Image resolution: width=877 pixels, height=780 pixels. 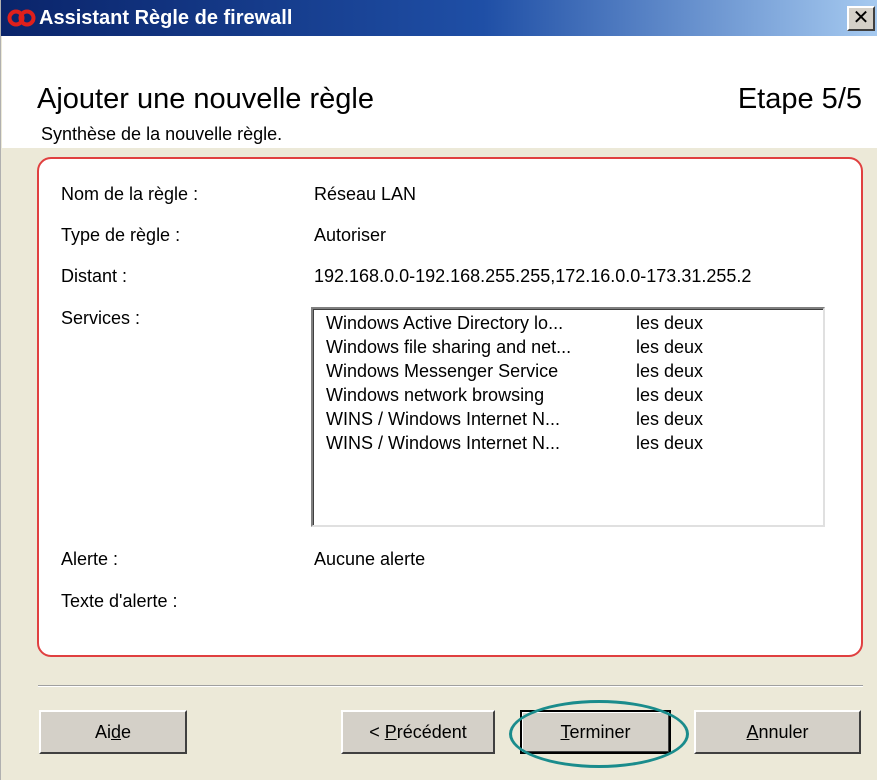 What do you see at coordinates (350, 235) in the screenshot?
I see `rule-type-value: Autoriser` at bounding box center [350, 235].